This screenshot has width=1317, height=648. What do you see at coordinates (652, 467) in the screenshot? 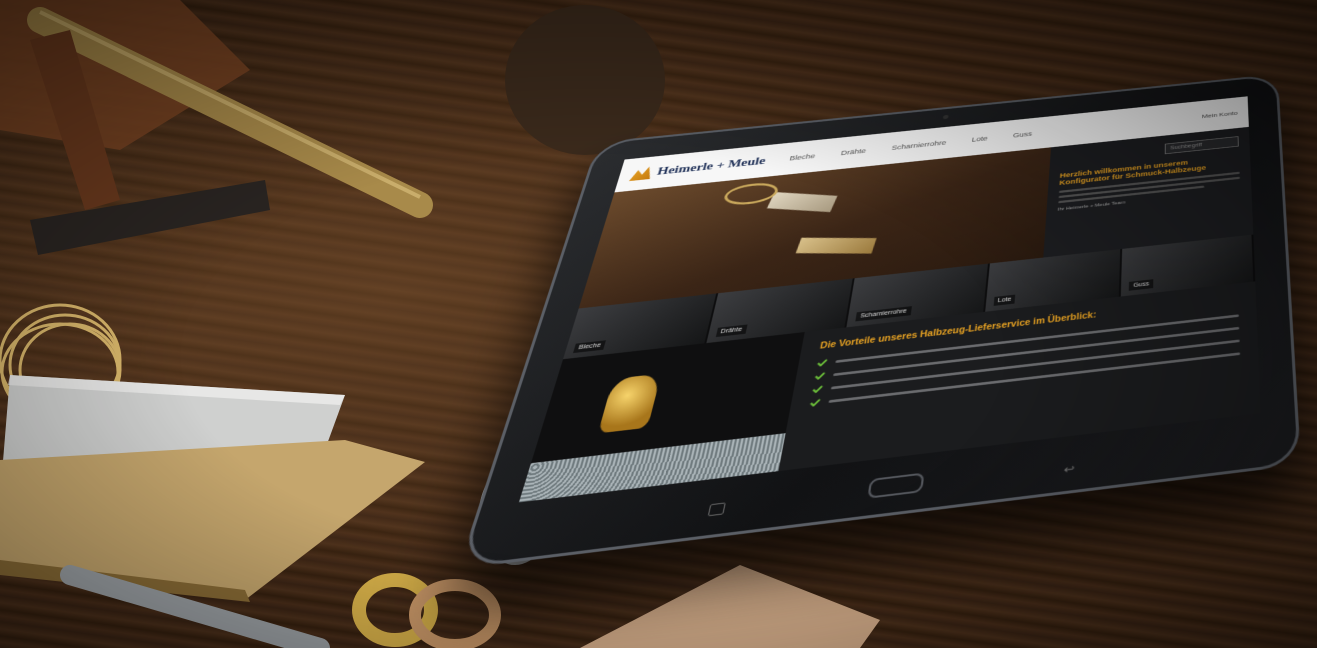
I see `gravel` at bounding box center [652, 467].